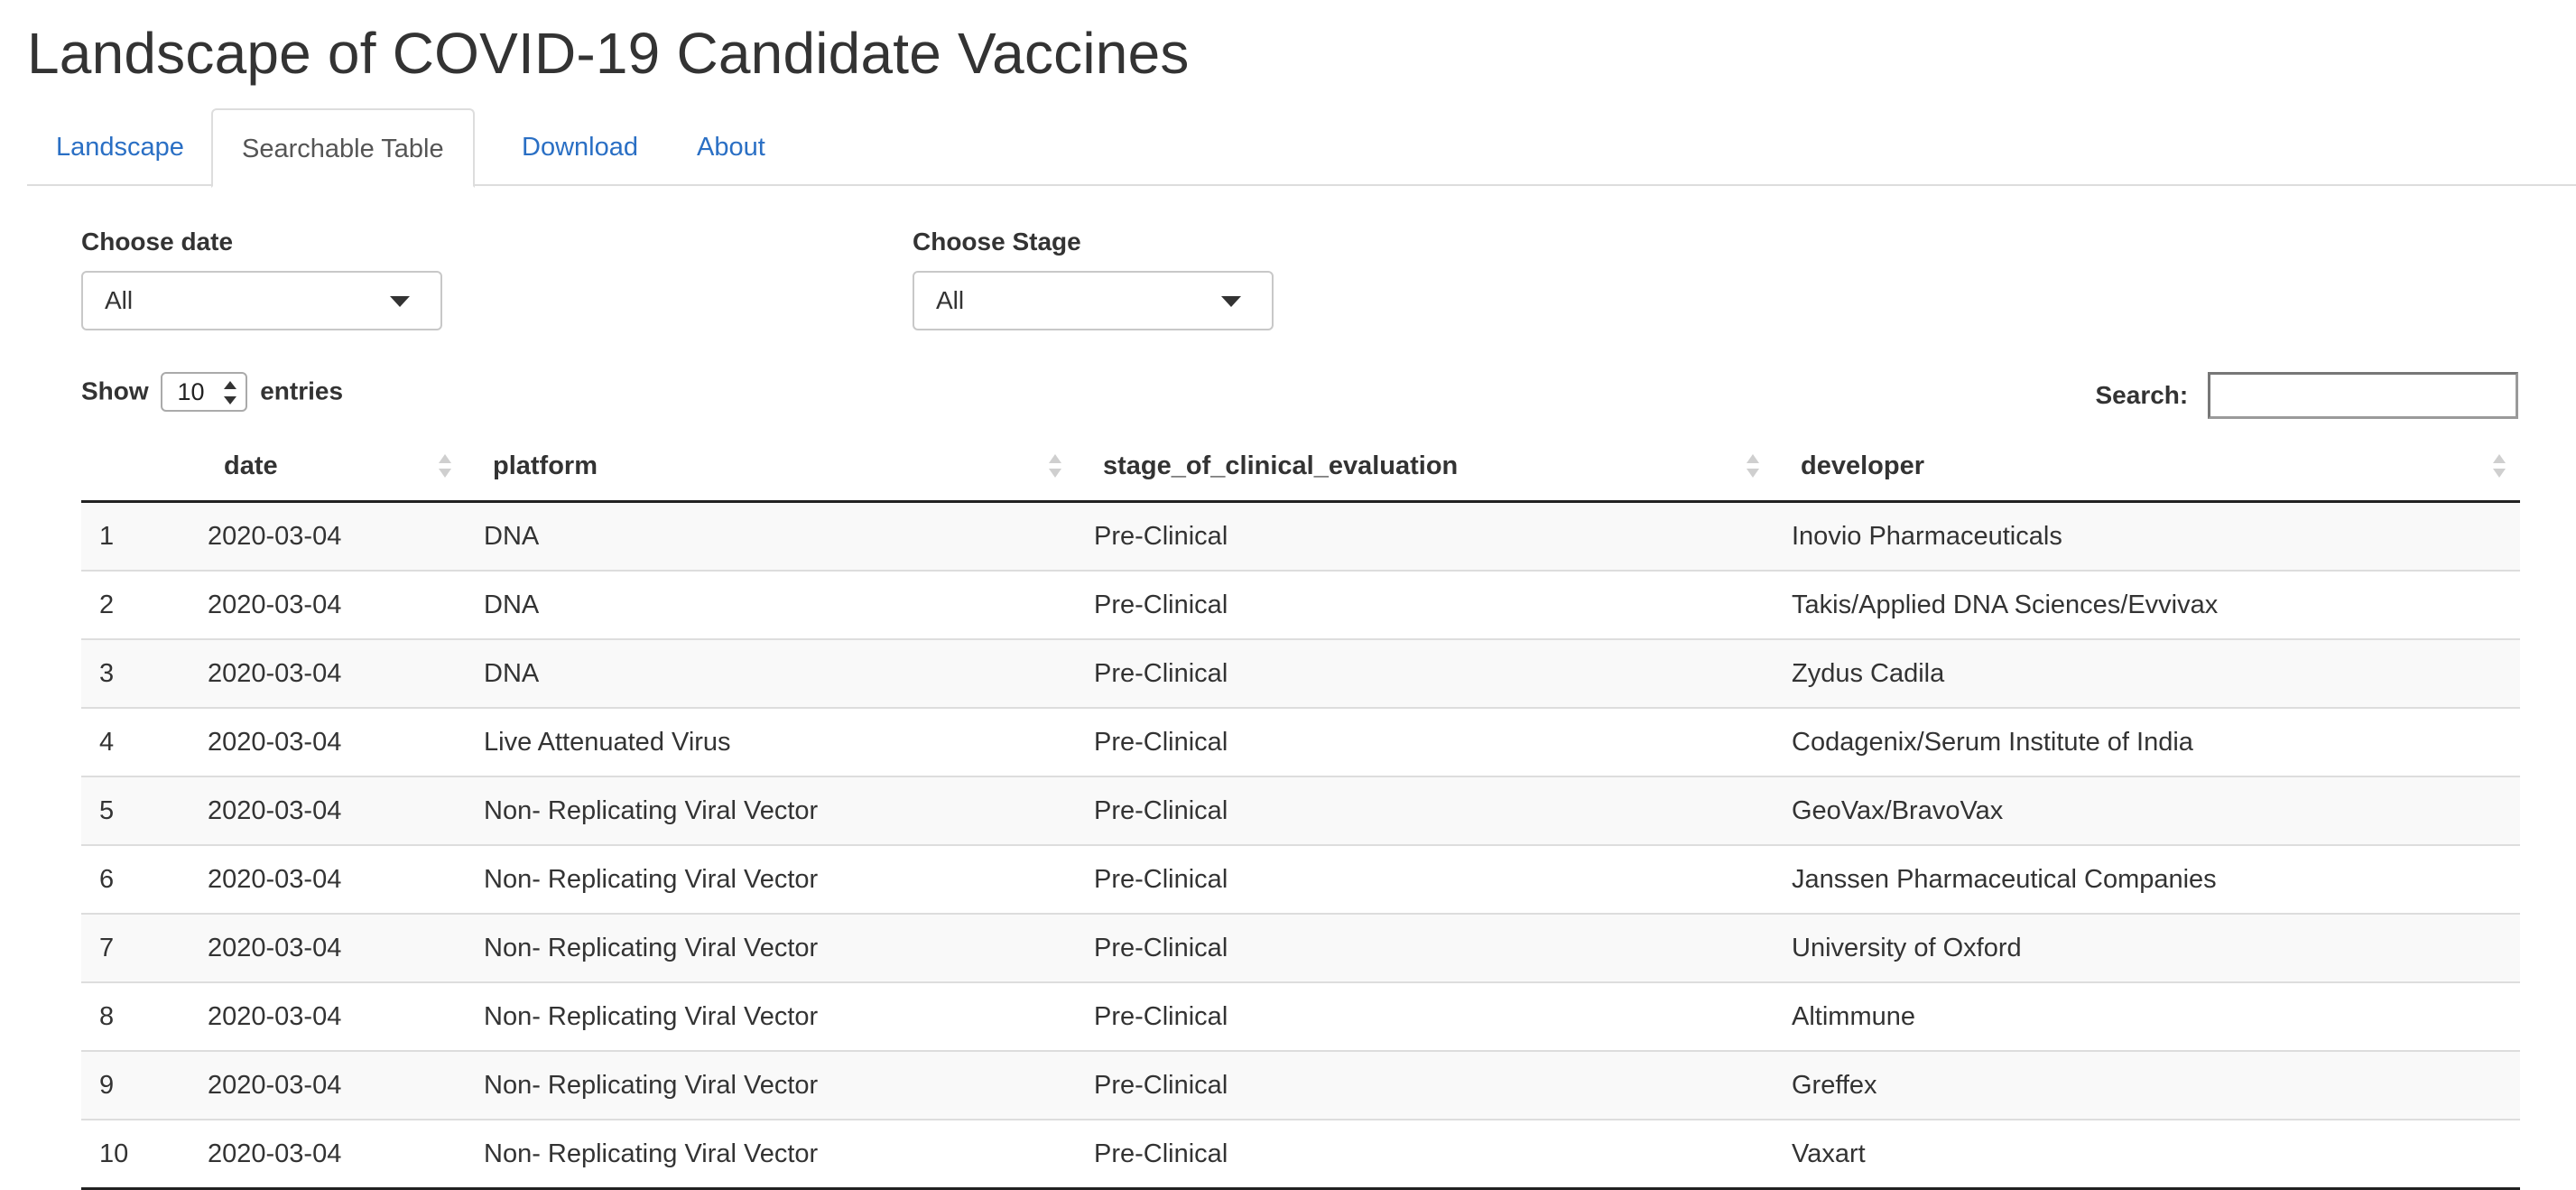 This screenshot has height=1190, width=2576. What do you see at coordinates (545, 466) in the screenshot?
I see `column-header-label: platform` at bounding box center [545, 466].